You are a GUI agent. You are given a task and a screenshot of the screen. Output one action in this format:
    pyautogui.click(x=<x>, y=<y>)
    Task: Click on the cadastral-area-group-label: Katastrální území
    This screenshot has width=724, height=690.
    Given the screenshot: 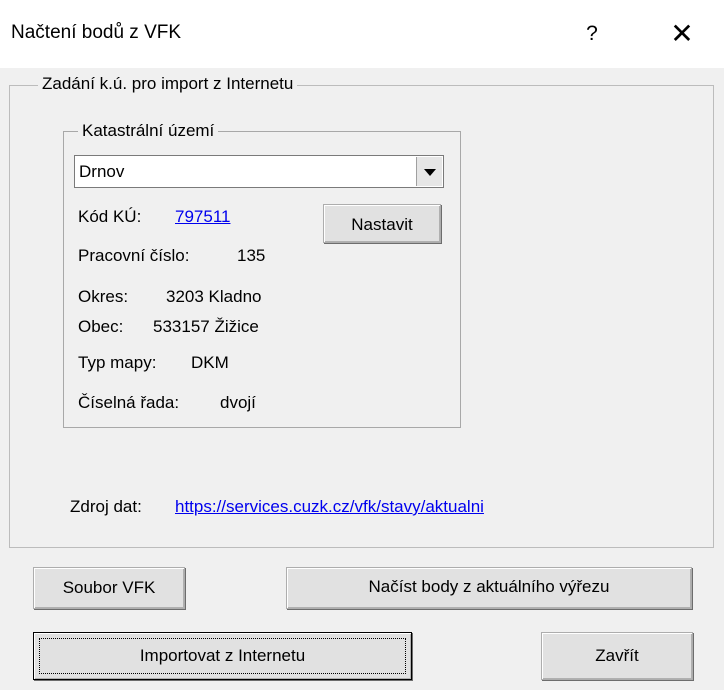 What is the action you would take?
    pyautogui.click(x=148, y=131)
    